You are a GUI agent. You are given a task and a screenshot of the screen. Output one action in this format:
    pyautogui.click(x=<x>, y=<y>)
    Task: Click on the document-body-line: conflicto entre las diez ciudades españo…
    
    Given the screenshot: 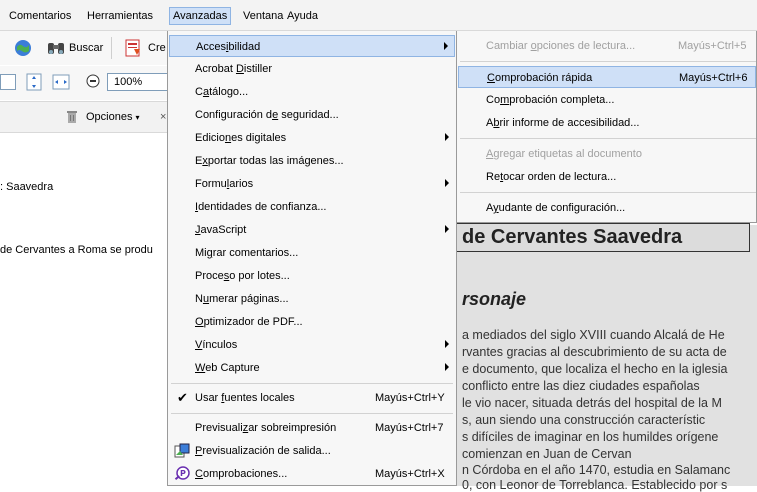 What is the action you would take?
    pyautogui.click(x=581, y=386)
    